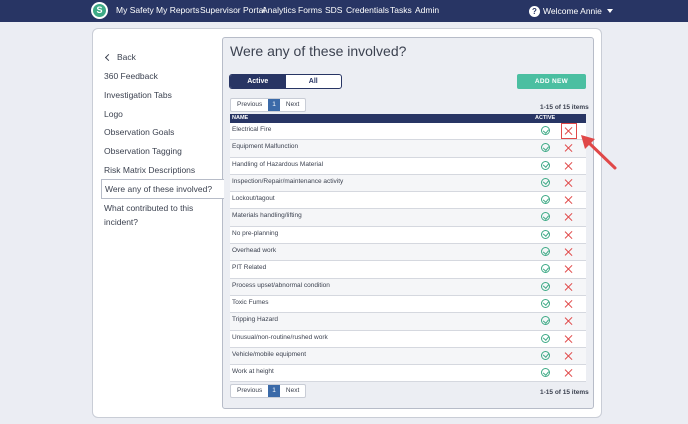  I want to click on app-logo: S, so click(99, 10).